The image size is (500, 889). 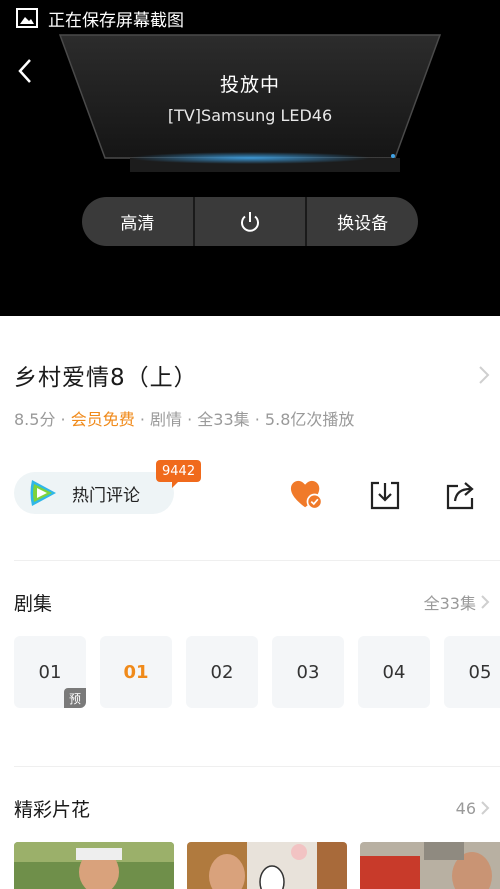 I want to click on clips-title: 精彩片花, so click(x=52, y=809).